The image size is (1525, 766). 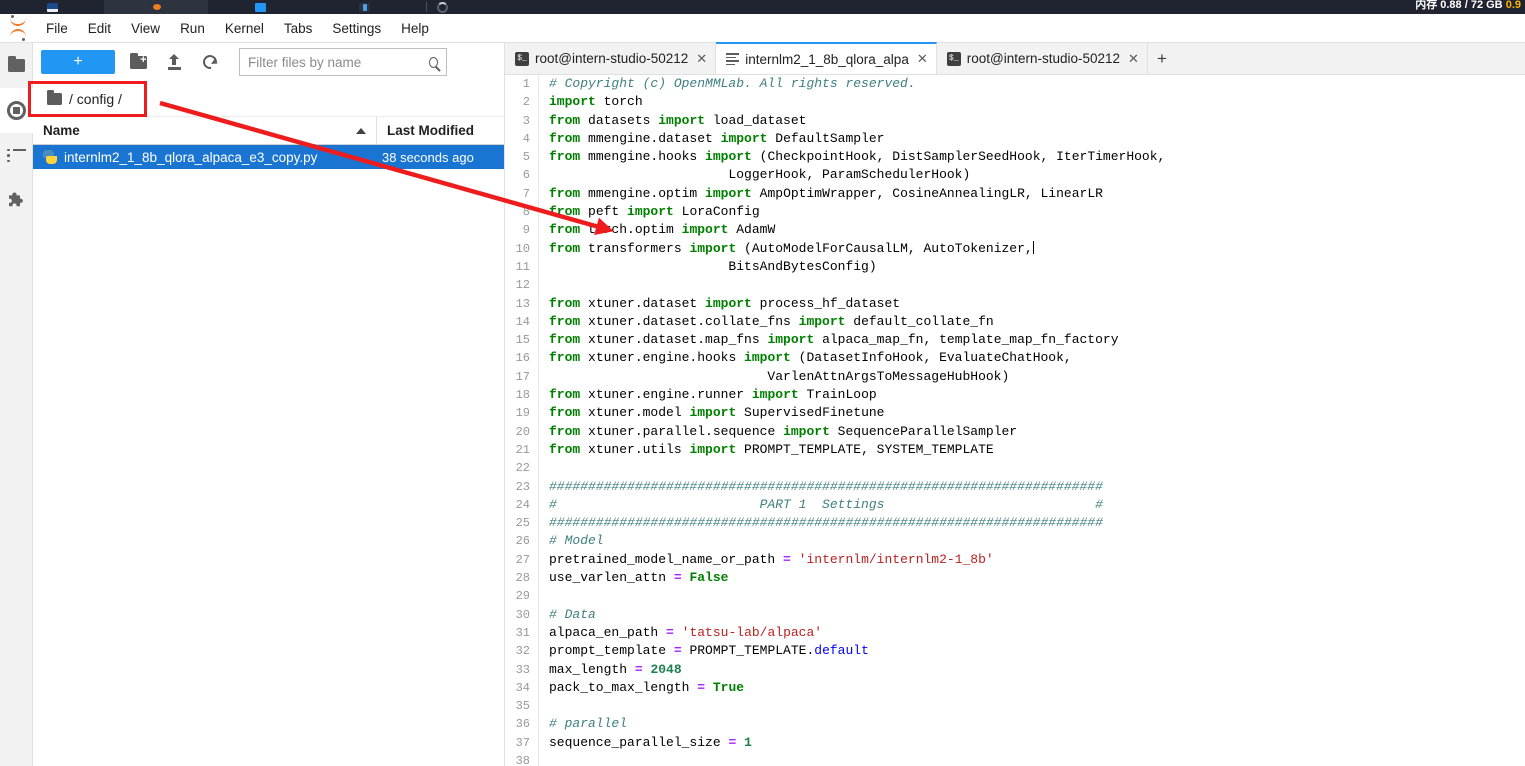 I want to click on code-line-12: 12, so click(x=1015, y=285).